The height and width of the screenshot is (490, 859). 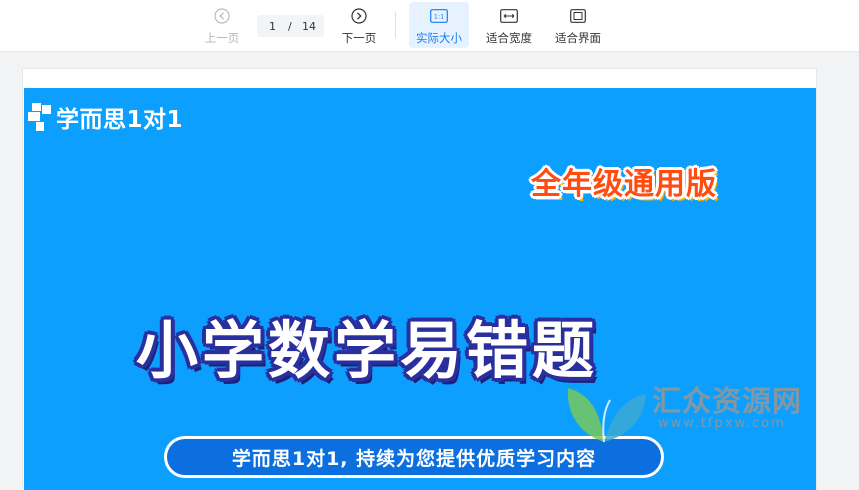 I want to click on next-page-button: 下一页, so click(x=359, y=25).